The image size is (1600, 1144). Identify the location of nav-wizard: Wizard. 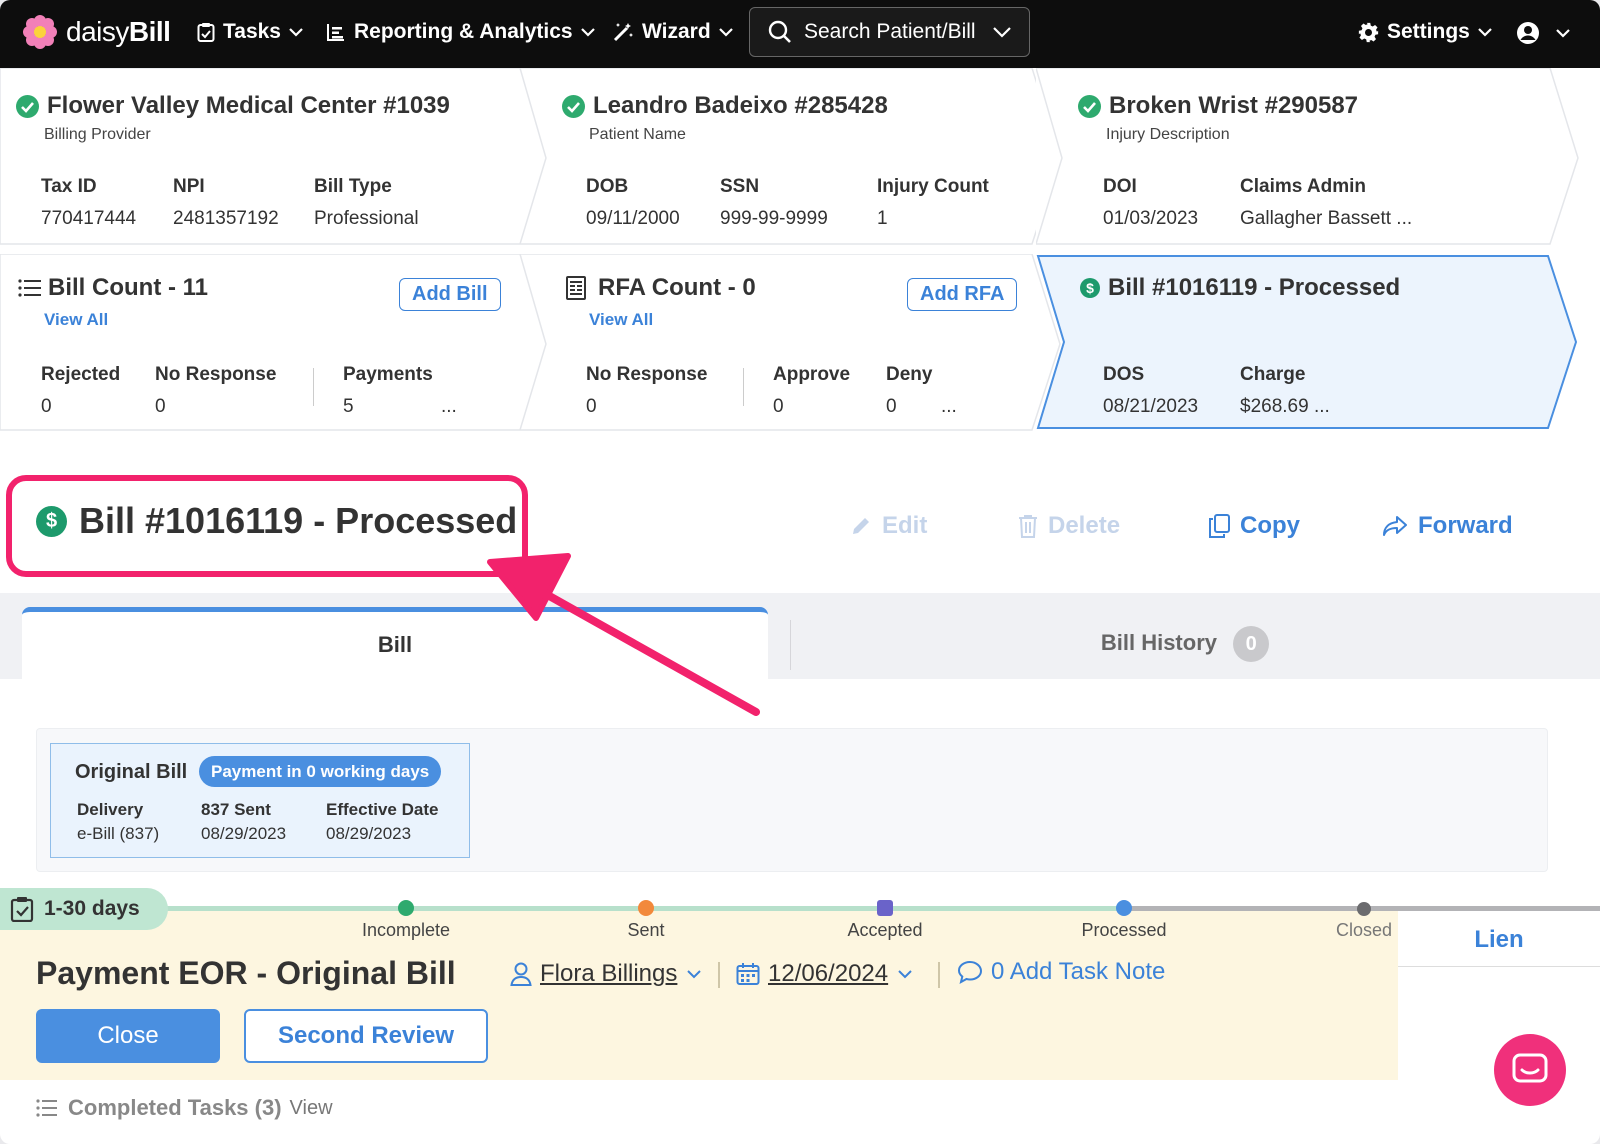
(672, 32).